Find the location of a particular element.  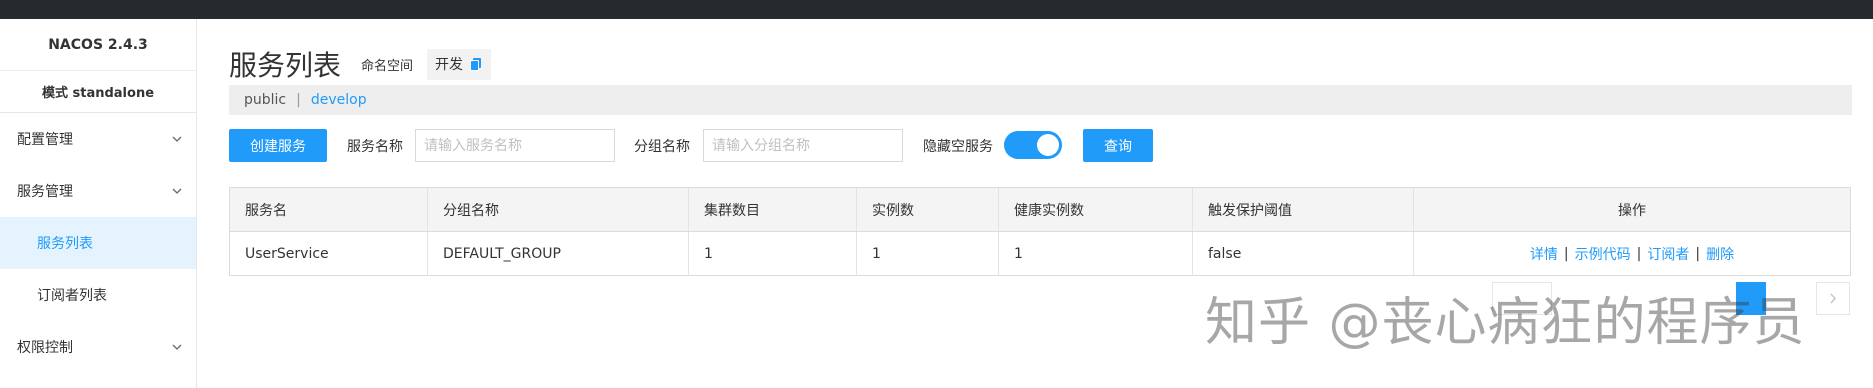

filter-bar: 创建服务 服务名称 分组名称 隐藏空服务 查询 is located at coordinates (1040, 145).